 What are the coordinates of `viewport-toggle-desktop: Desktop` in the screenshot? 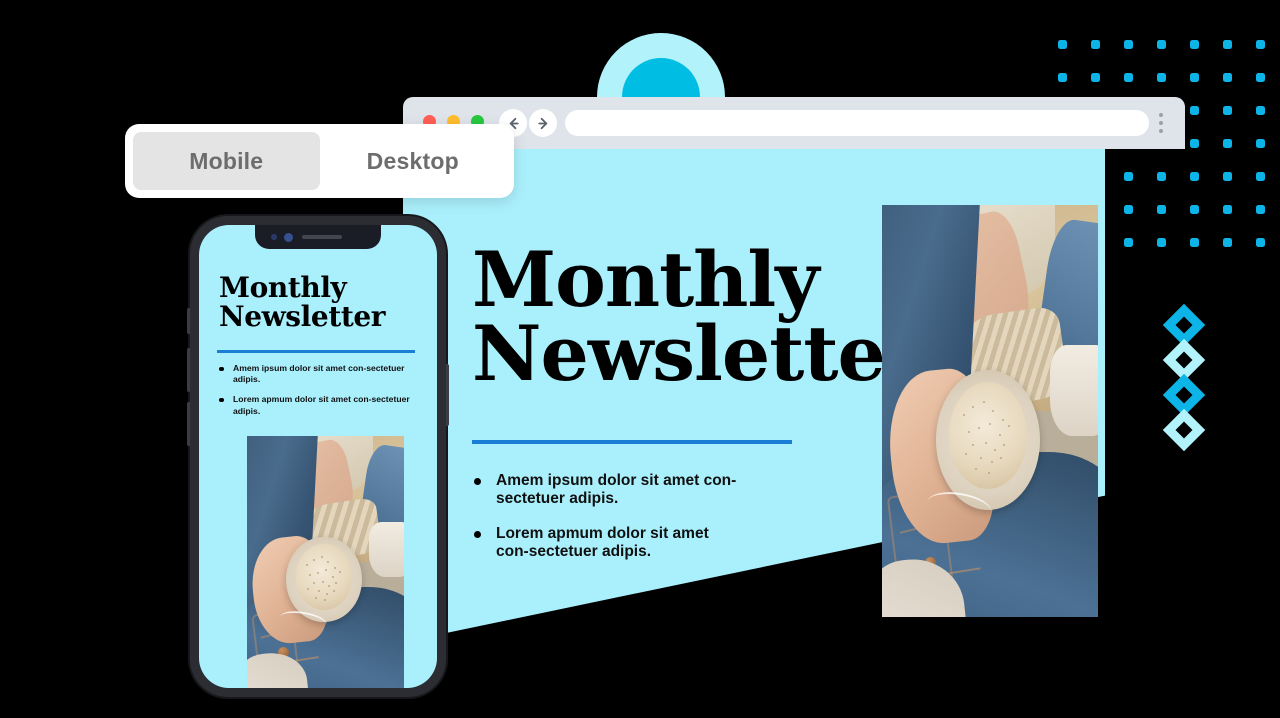 It's located at (413, 161).